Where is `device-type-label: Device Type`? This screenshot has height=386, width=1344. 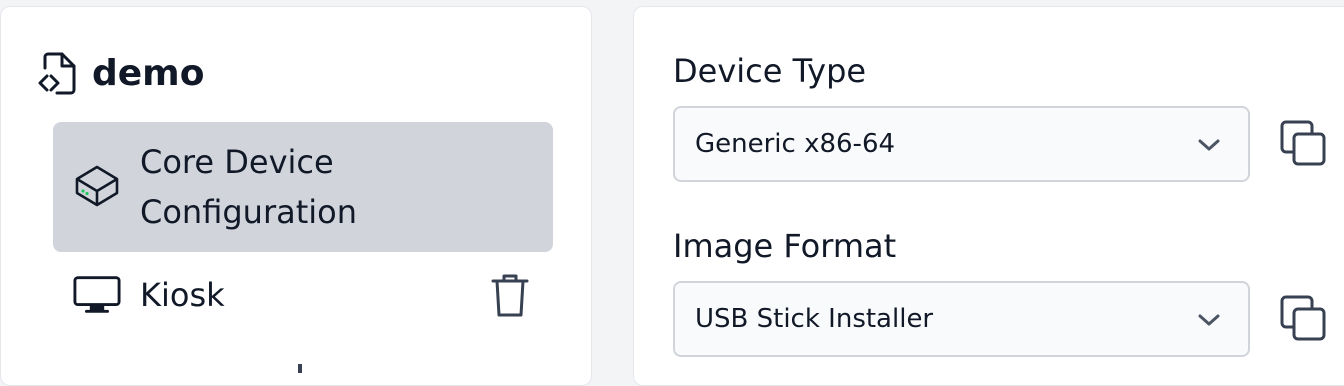
device-type-label: Device Type is located at coordinates (770, 71).